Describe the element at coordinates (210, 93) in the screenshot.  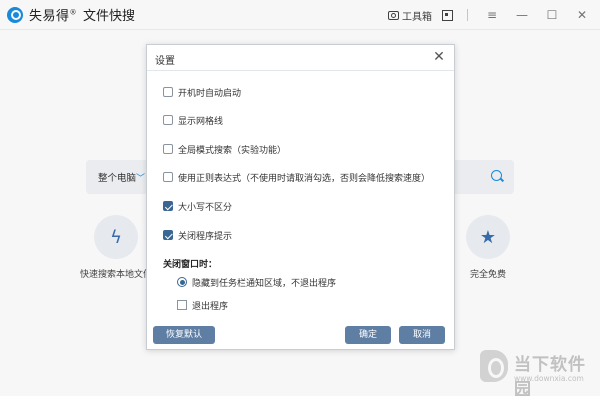
I see `option-label: 开机时自动启动` at that location.